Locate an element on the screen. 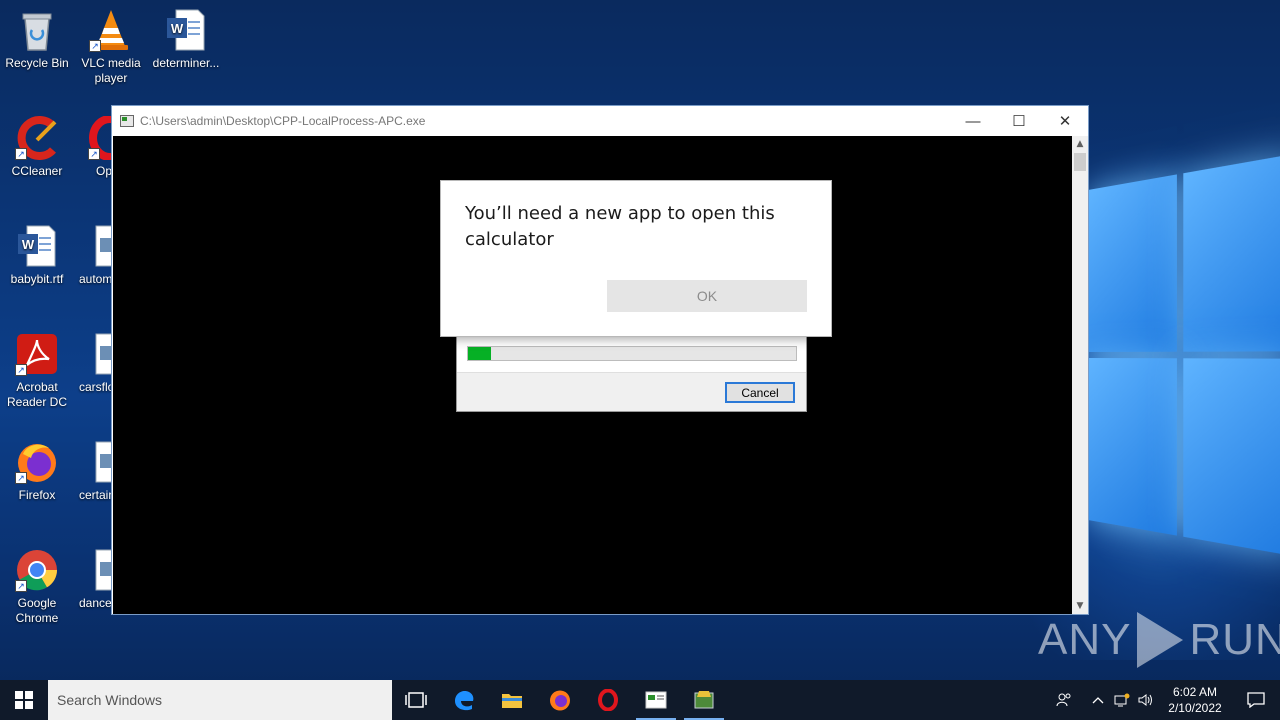 This screenshot has height=720, width=1280. desktop-icon-ccleaner: ↗ CCleaner is located at coordinates (37, 147).